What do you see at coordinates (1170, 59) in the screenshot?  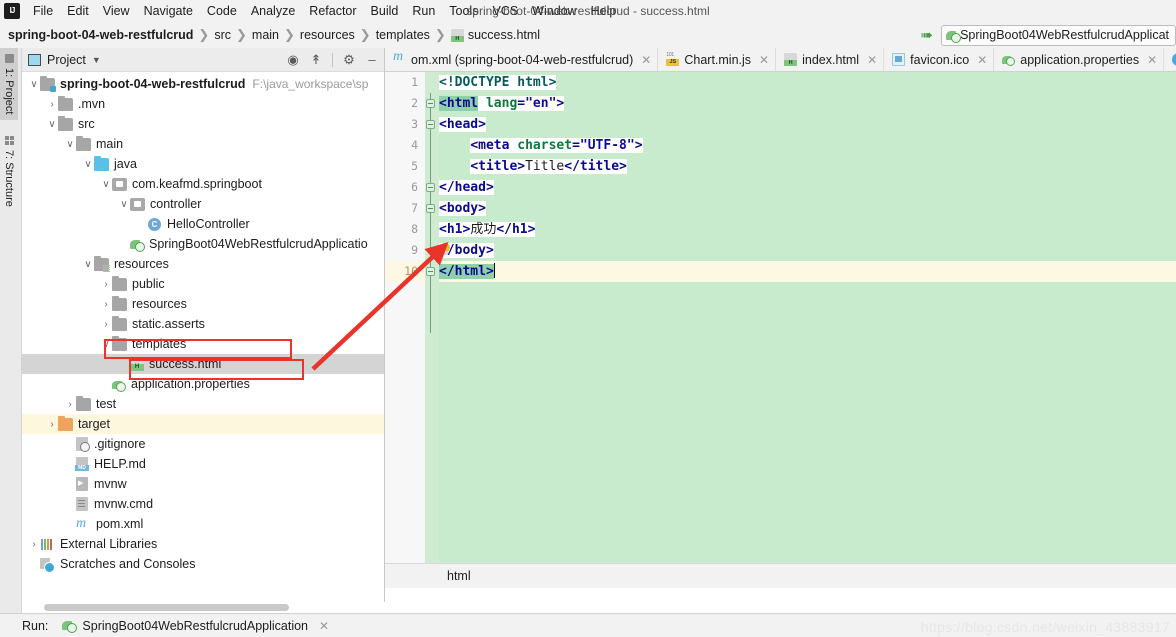 I see `editor-tab-overflow` at bounding box center [1170, 59].